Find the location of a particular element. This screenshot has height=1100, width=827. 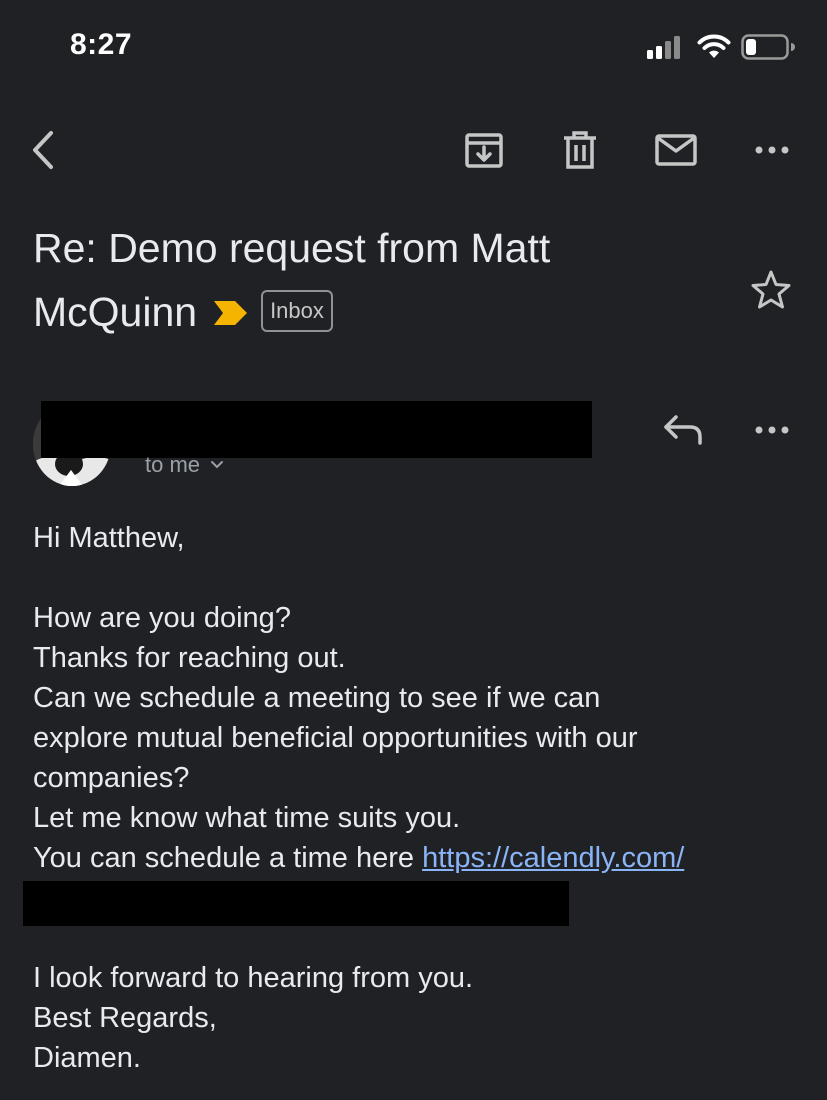

recipient-label: to me is located at coordinates (173, 464).